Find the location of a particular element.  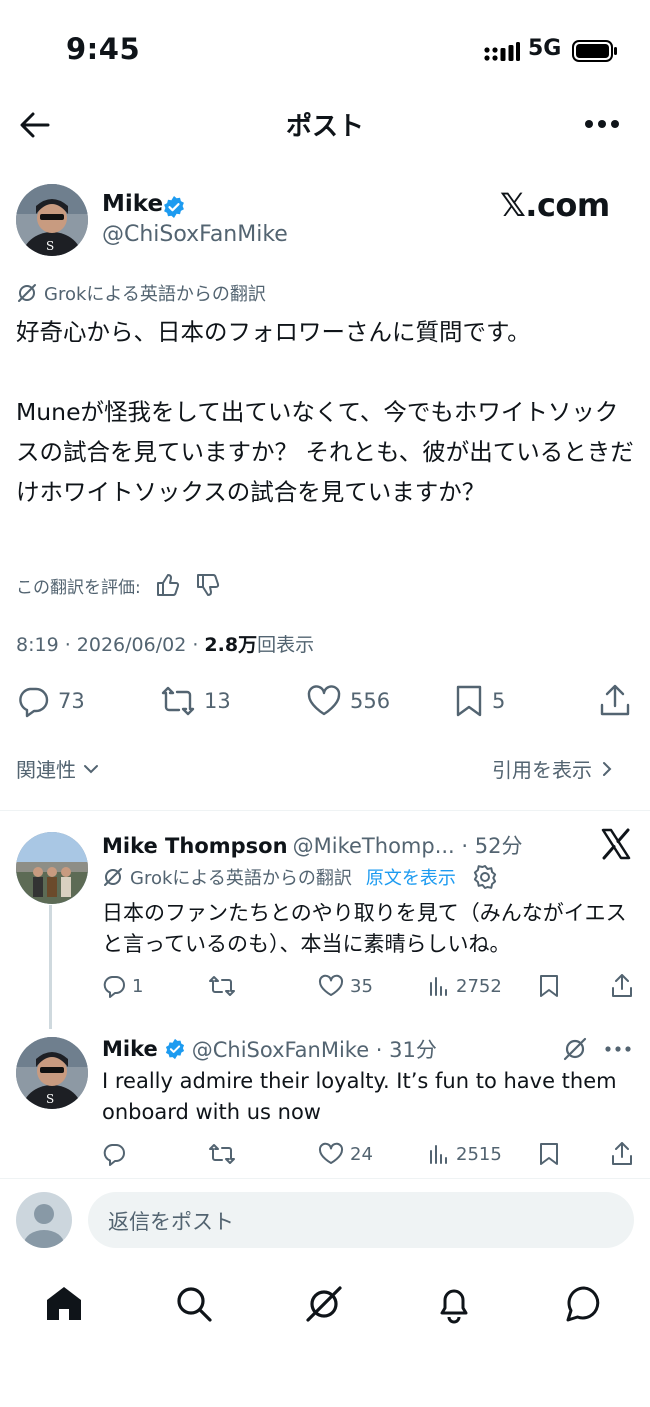

reply-reply-button is located at coordinates (114, 1154).